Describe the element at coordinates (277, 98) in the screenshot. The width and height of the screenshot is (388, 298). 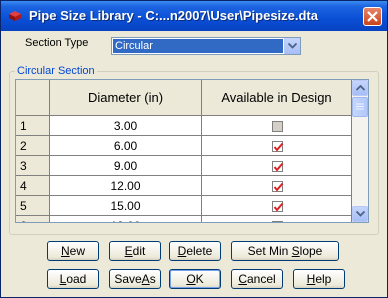
I see `column-header-available: Available in Design` at that location.